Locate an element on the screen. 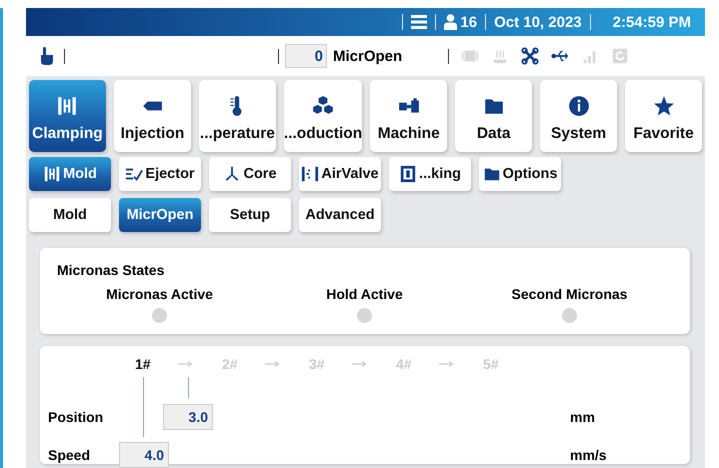  value-field: 3.0 is located at coordinates (188, 417).